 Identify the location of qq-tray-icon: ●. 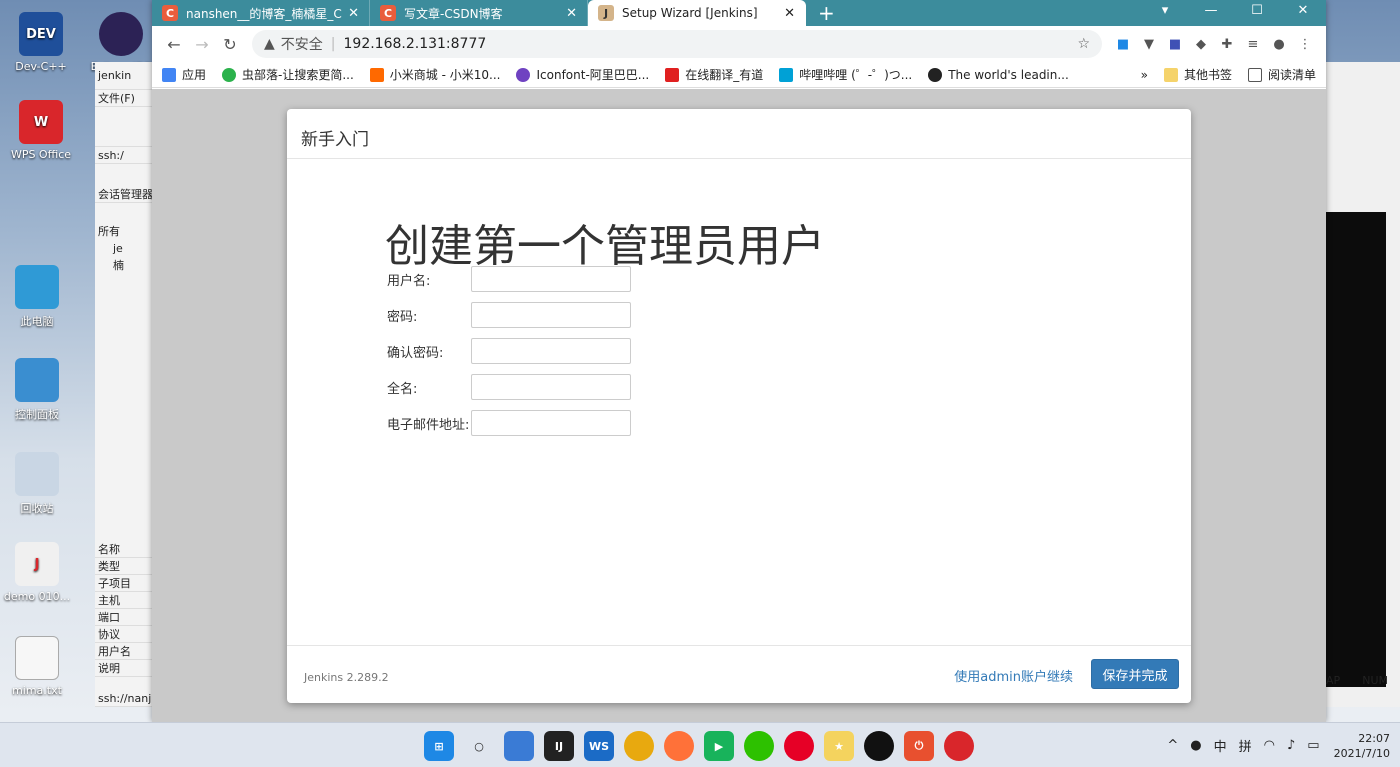
(1195, 745).